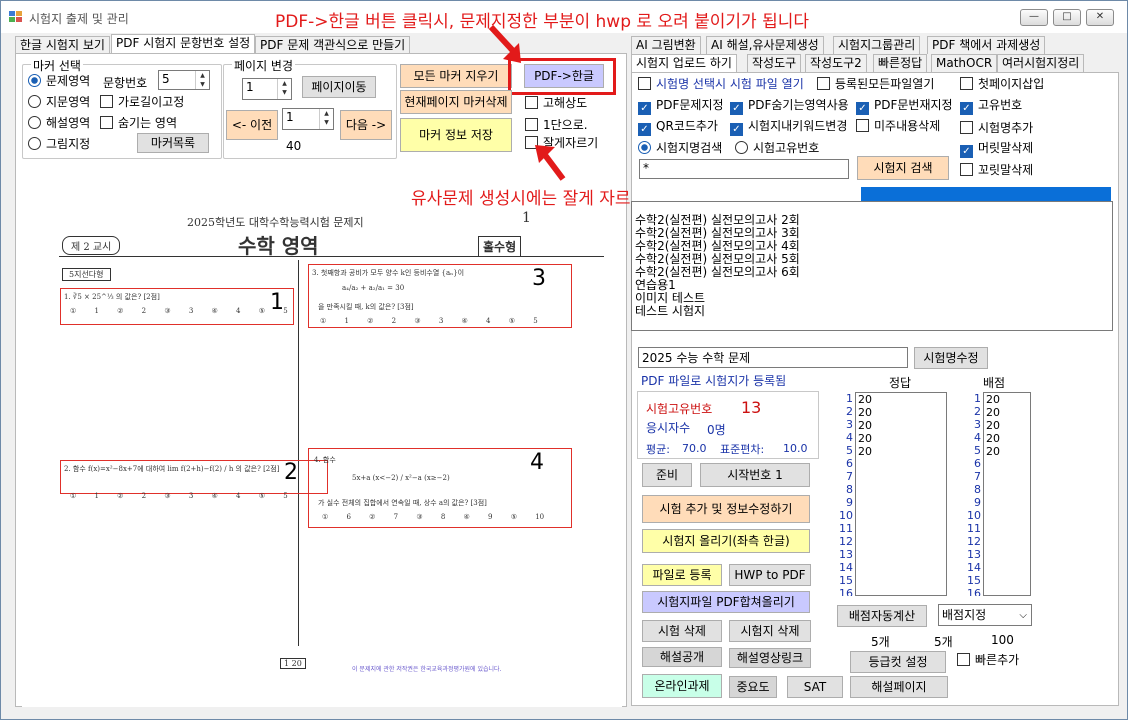 The image size is (1128, 720). I want to click on q4-text: 4. 함수, so click(325, 460).